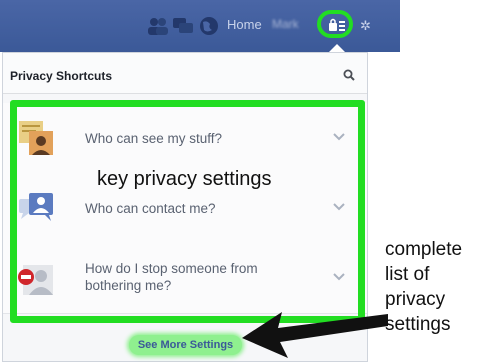 This screenshot has width=481, height=362. What do you see at coordinates (315, 335) in the screenshot?
I see `annotation-arrow-icon` at bounding box center [315, 335].